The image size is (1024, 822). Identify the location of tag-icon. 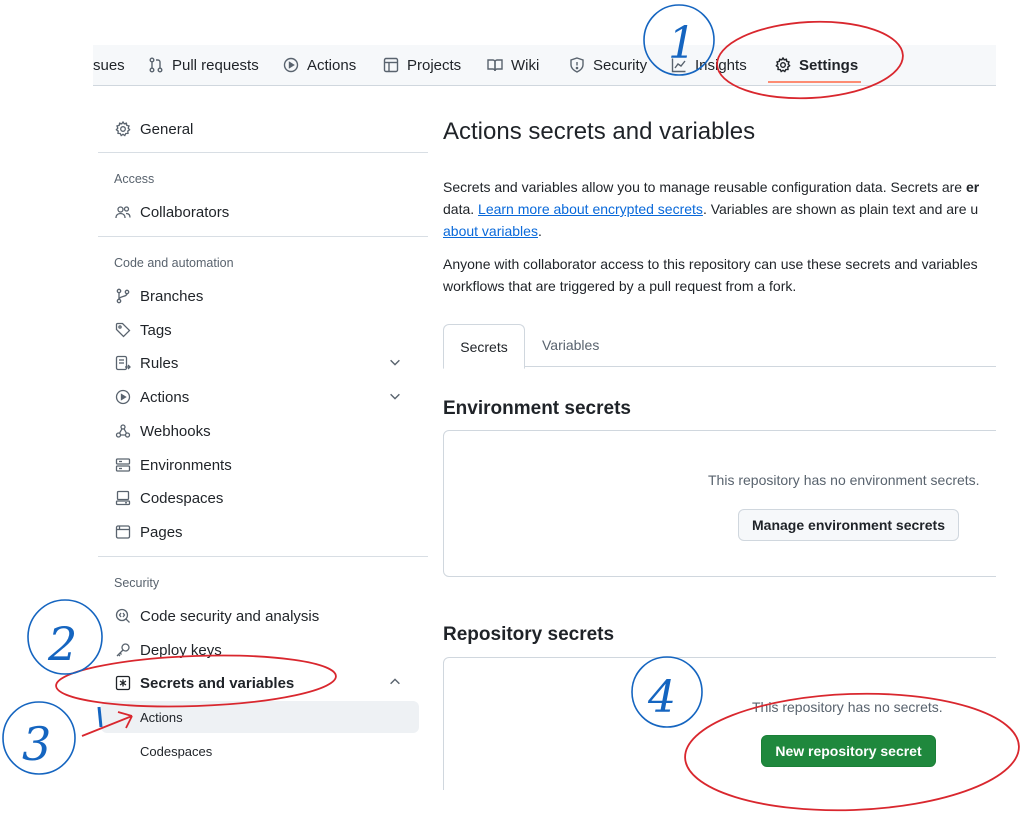
(123, 330).